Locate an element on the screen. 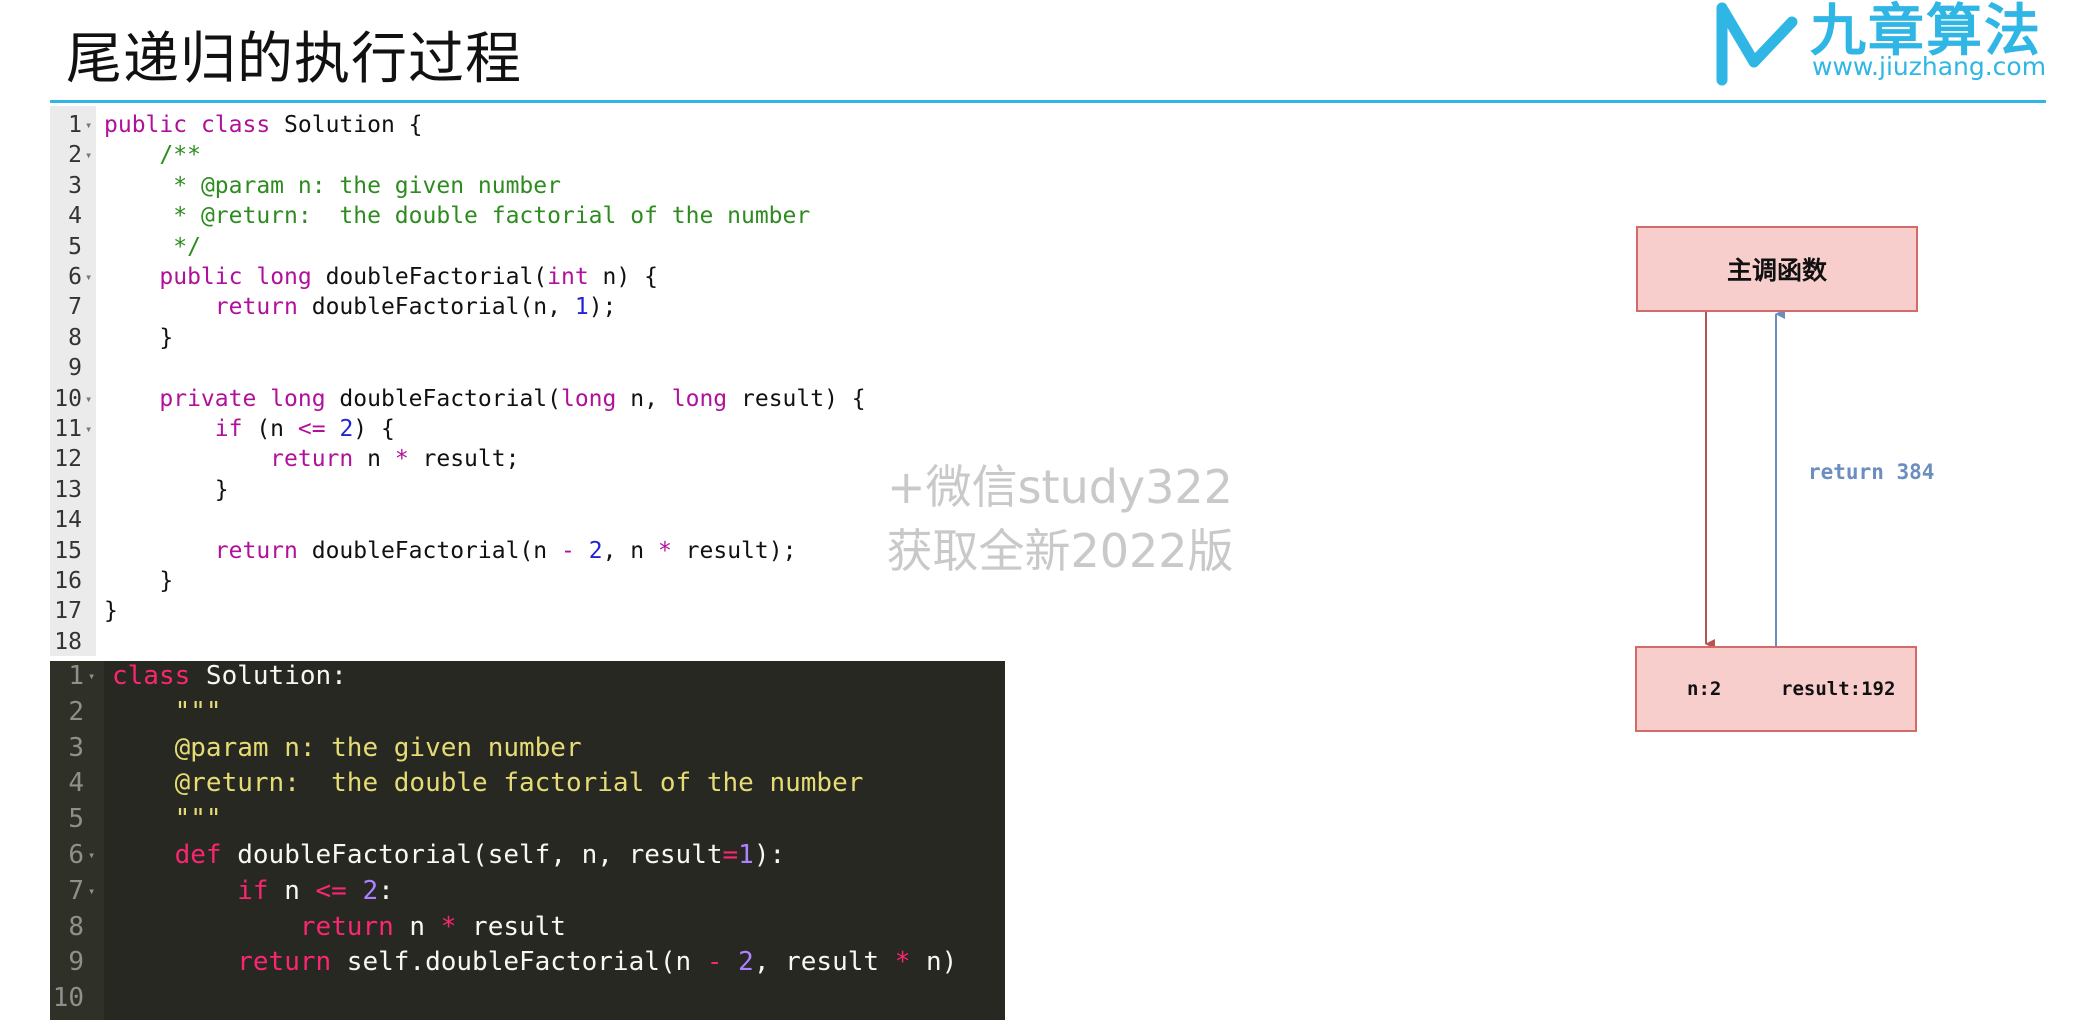  line-number: 18 is located at coordinates (68, 641).